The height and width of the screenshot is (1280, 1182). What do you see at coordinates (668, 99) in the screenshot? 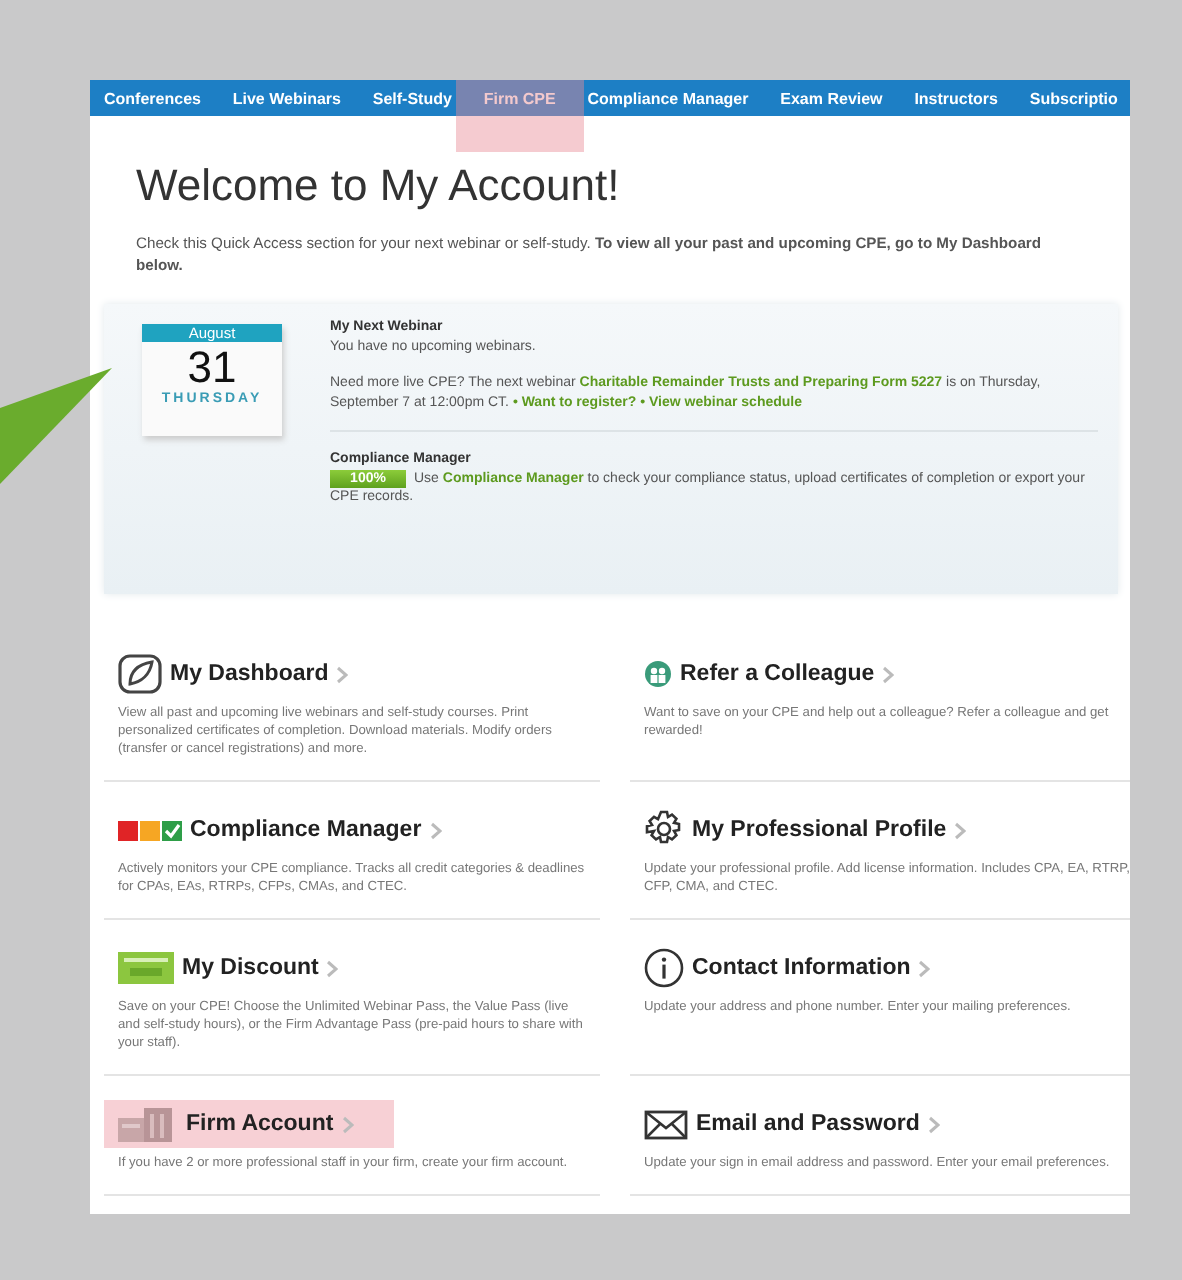
I see `nav-link: Compliance Manager` at bounding box center [668, 99].